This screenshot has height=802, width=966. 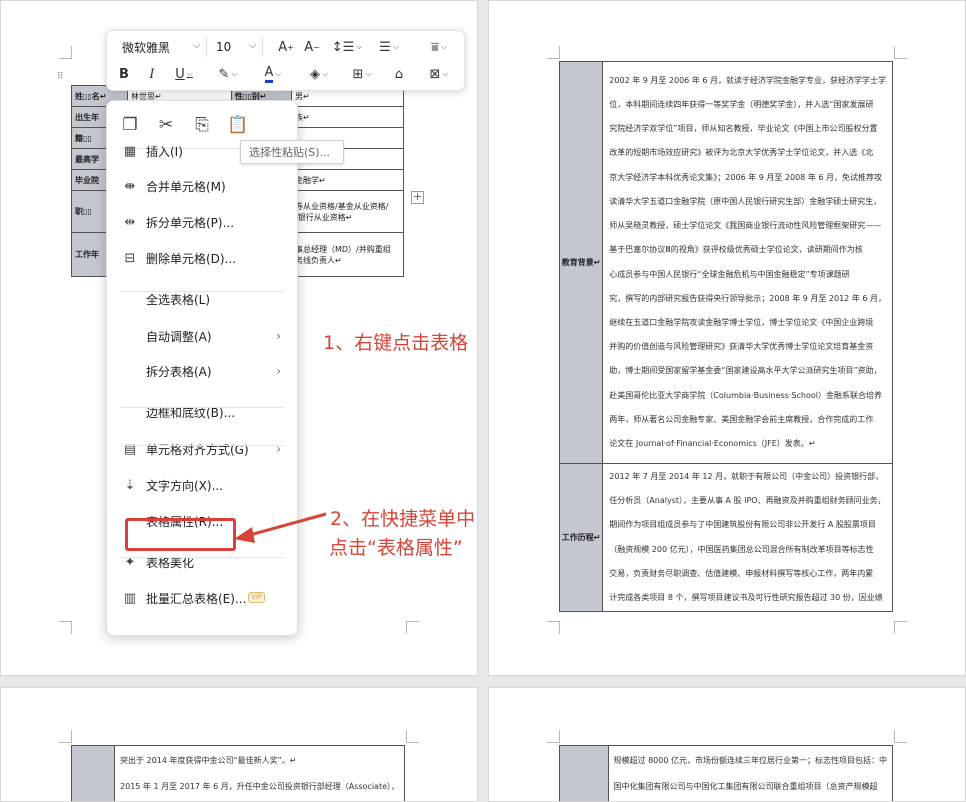 I want to click on annotation-step2-line1: 2、在快捷菜单中, so click(x=403, y=519).